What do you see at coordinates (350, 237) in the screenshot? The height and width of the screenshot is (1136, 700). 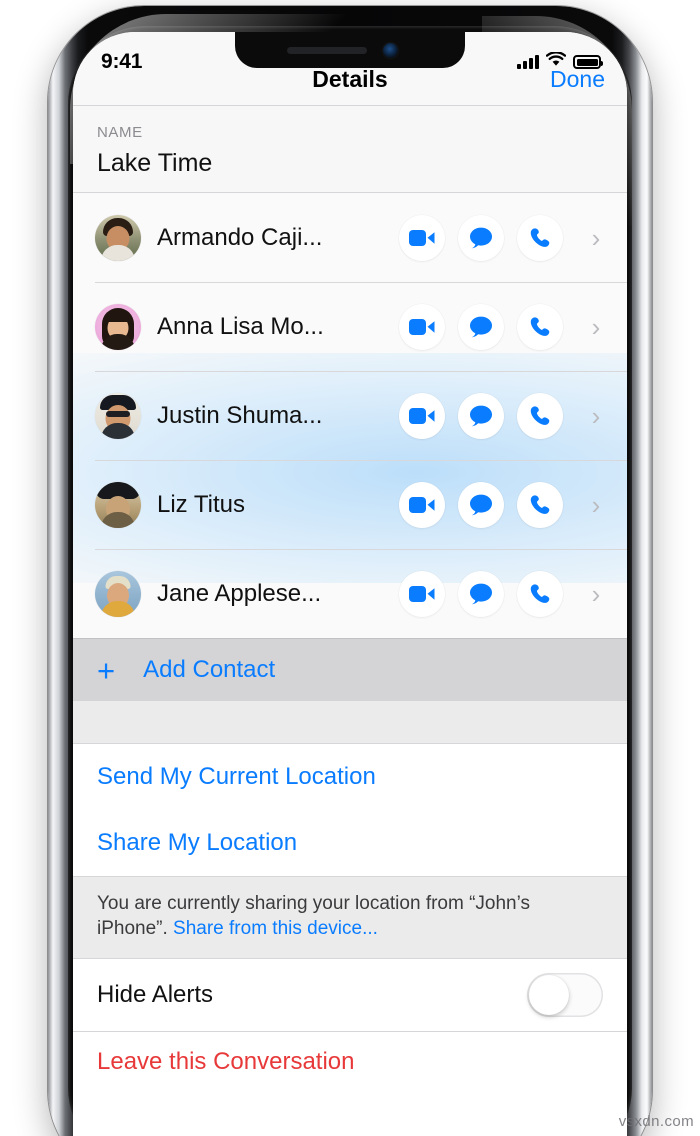 I see `list-item: Armando Caji... ›` at bounding box center [350, 237].